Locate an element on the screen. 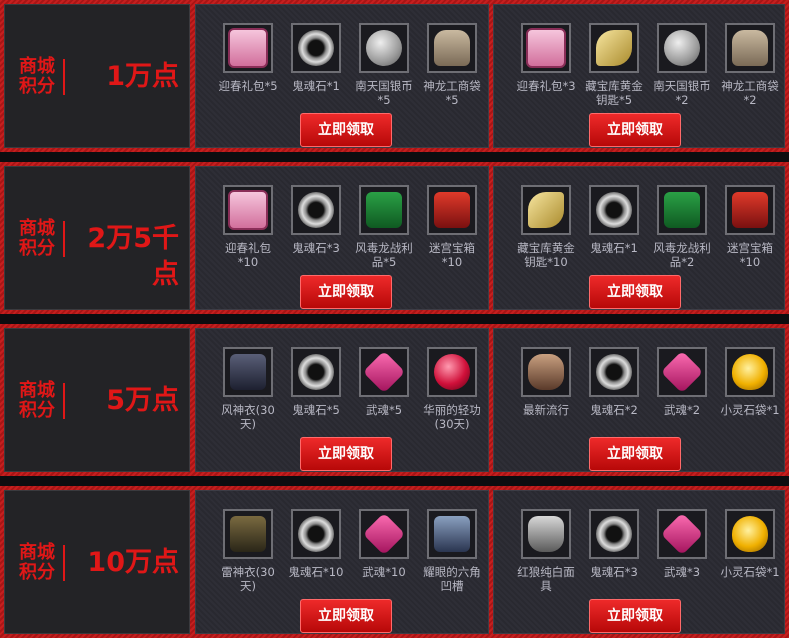 This screenshot has height=638, width=789. red-gift-icon is located at coordinates (750, 210).